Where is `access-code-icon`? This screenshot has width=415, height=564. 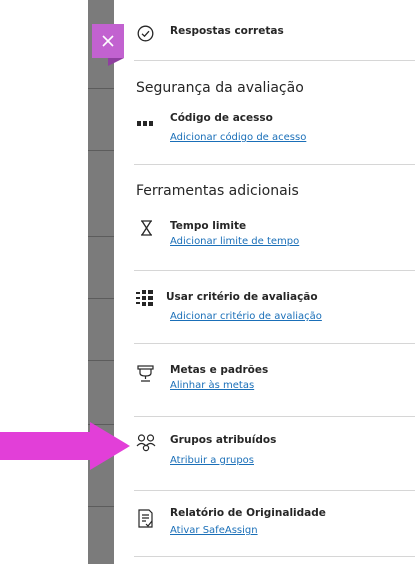
access-code-icon is located at coordinates (145, 124).